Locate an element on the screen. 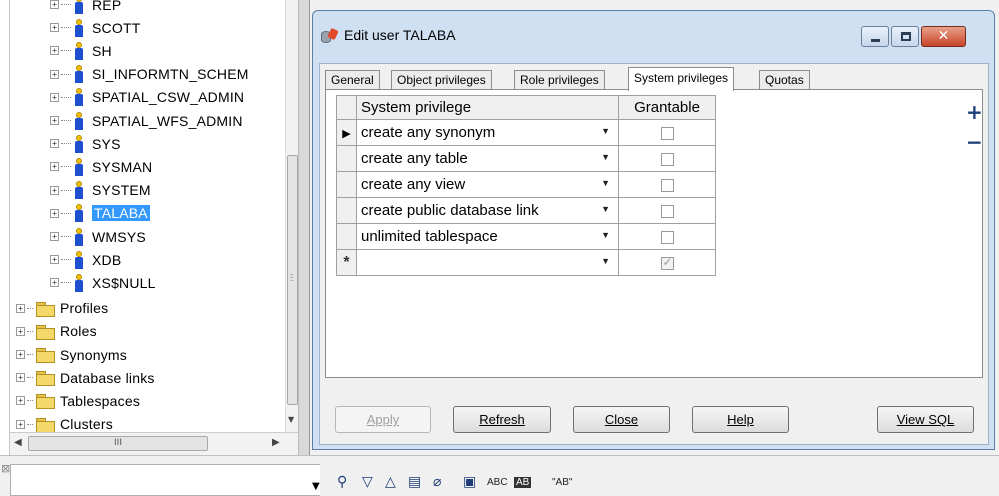 This screenshot has height=496, width=999. tree-user-row: + REP is located at coordinates (85, 8).